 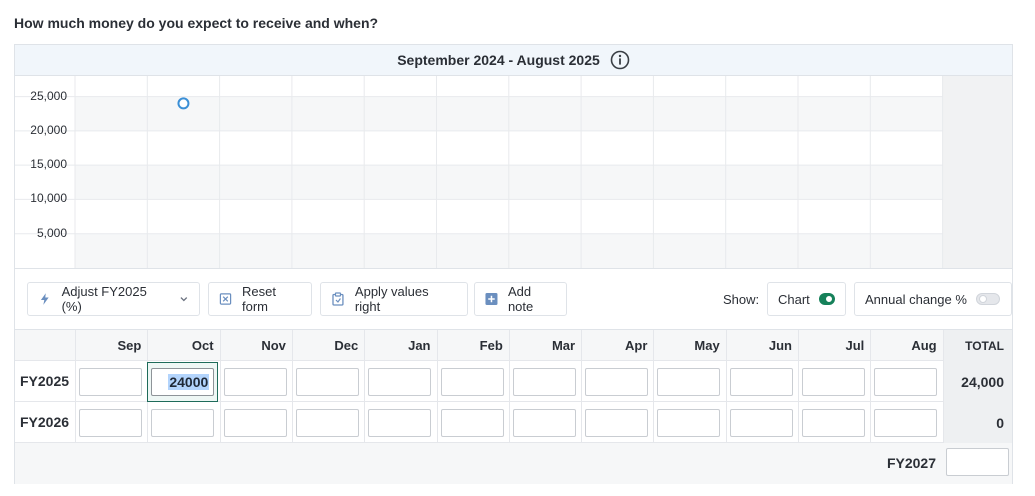 What do you see at coordinates (924, 345) in the screenshot?
I see `month-header-aug: Aug` at bounding box center [924, 345].